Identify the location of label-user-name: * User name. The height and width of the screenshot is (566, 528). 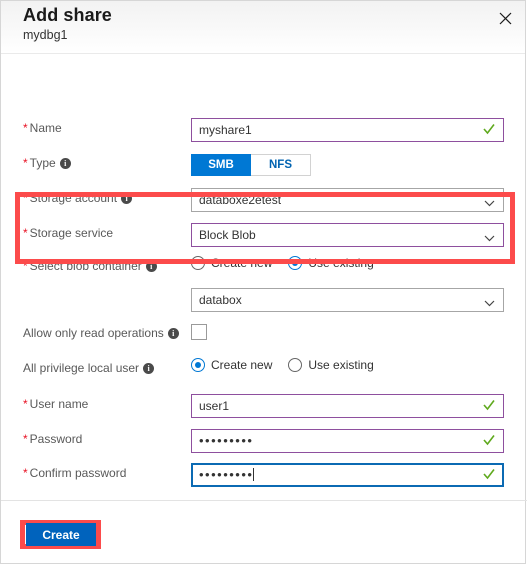
(55, 404).